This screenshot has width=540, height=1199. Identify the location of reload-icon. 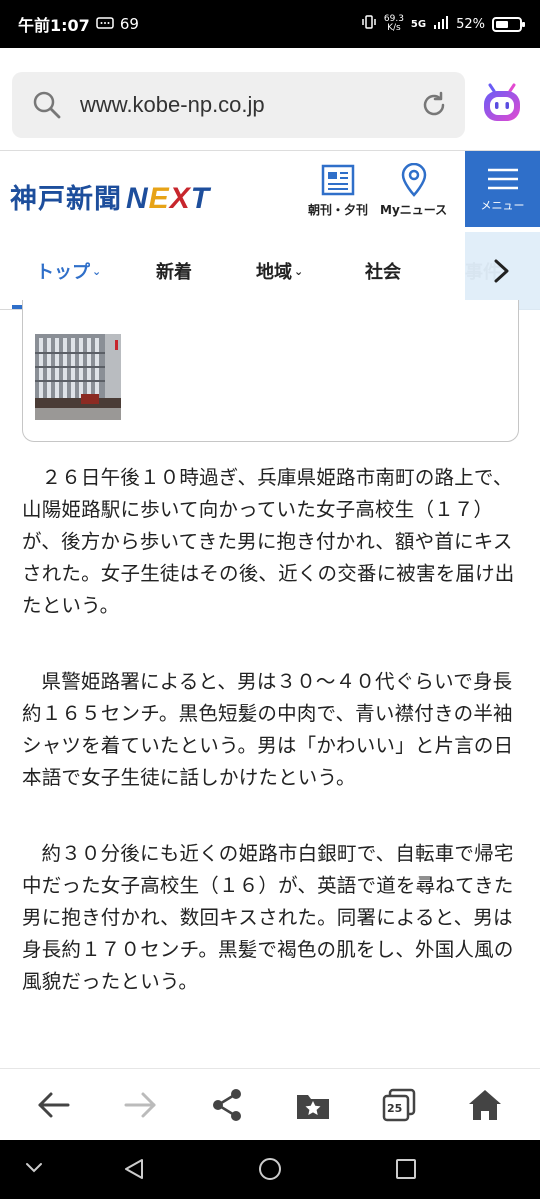
(434, 105).